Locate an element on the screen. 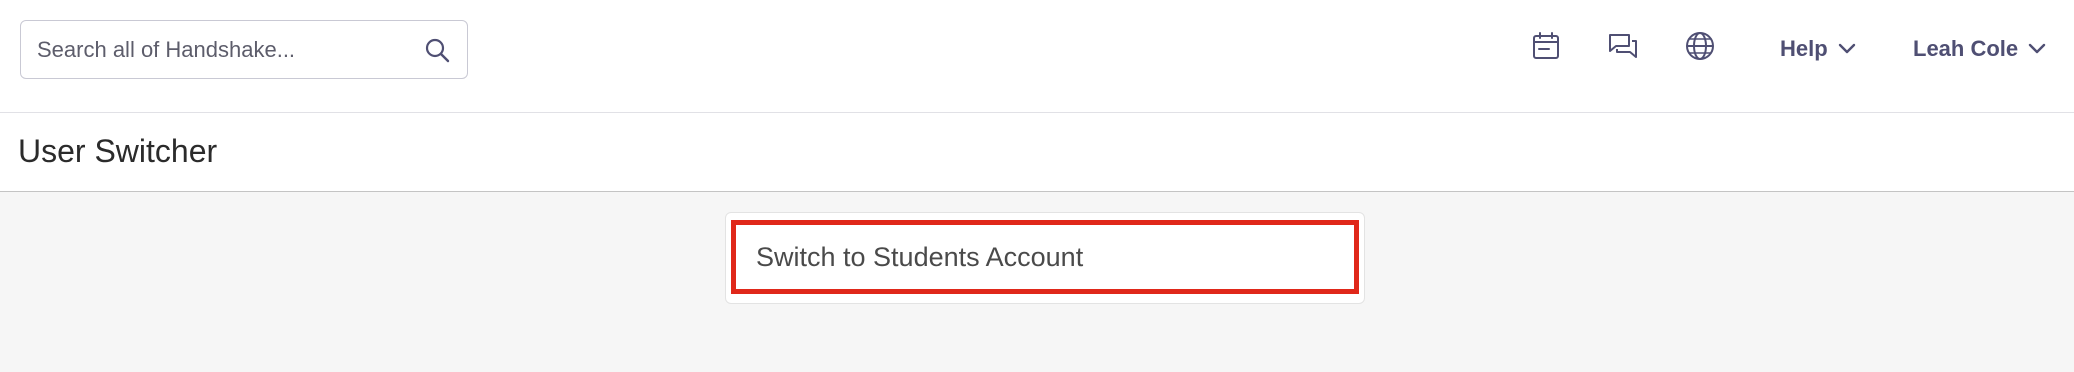 The height and width of the screenshot is (372, 2074). help-menu: Help is located at coordinates (1818, 49).